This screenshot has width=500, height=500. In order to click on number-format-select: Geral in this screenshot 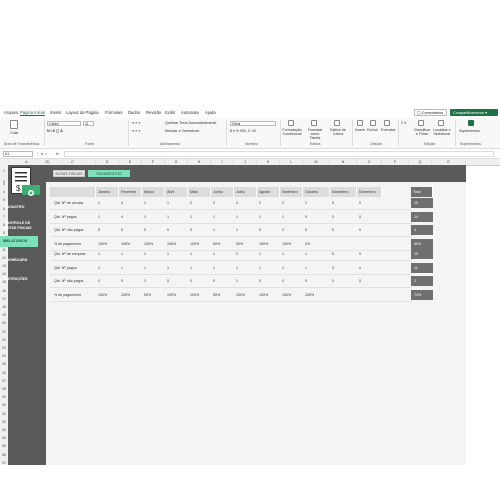, I will do `click(253, 123)`.